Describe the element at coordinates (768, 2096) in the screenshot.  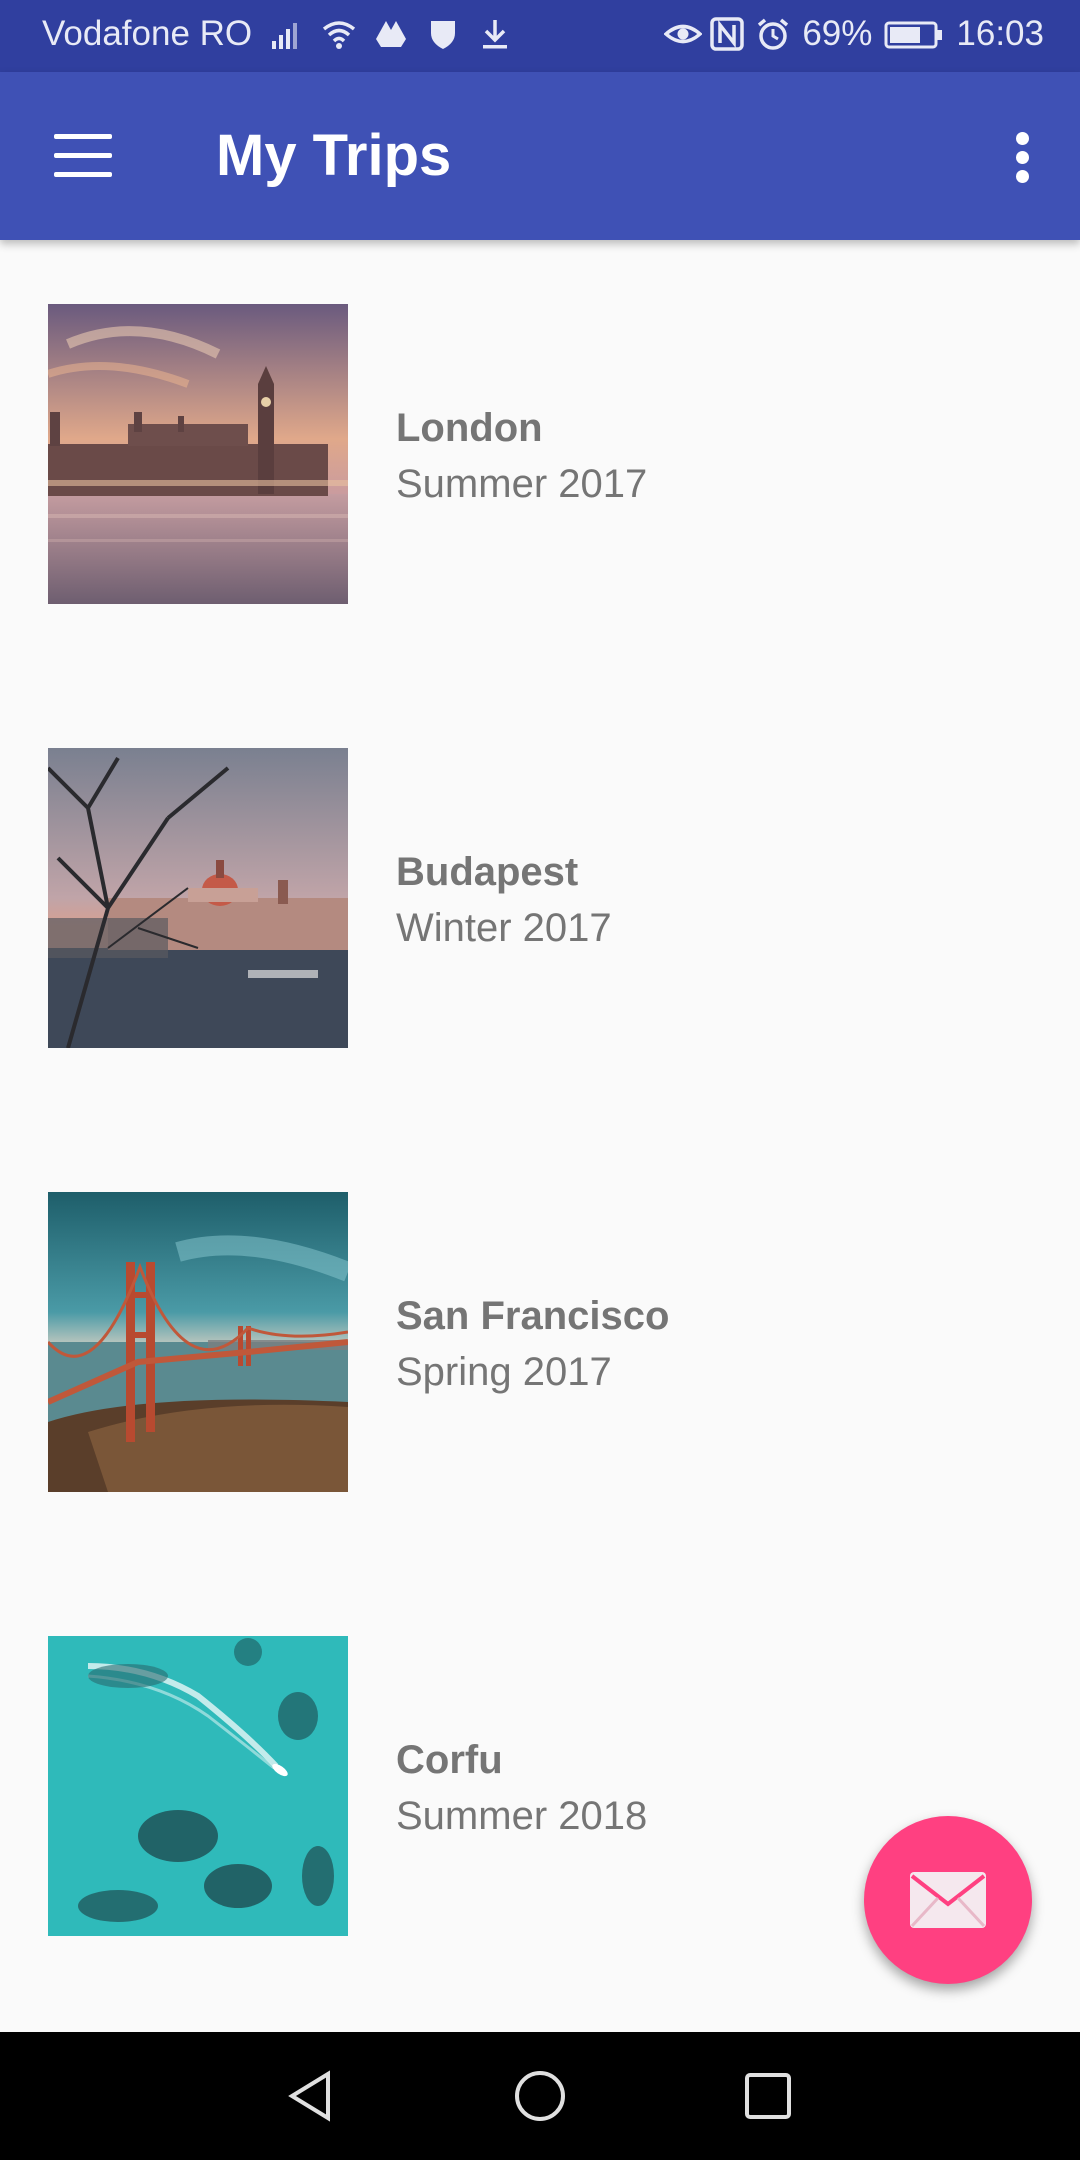
I see `recents-icon` at that location.